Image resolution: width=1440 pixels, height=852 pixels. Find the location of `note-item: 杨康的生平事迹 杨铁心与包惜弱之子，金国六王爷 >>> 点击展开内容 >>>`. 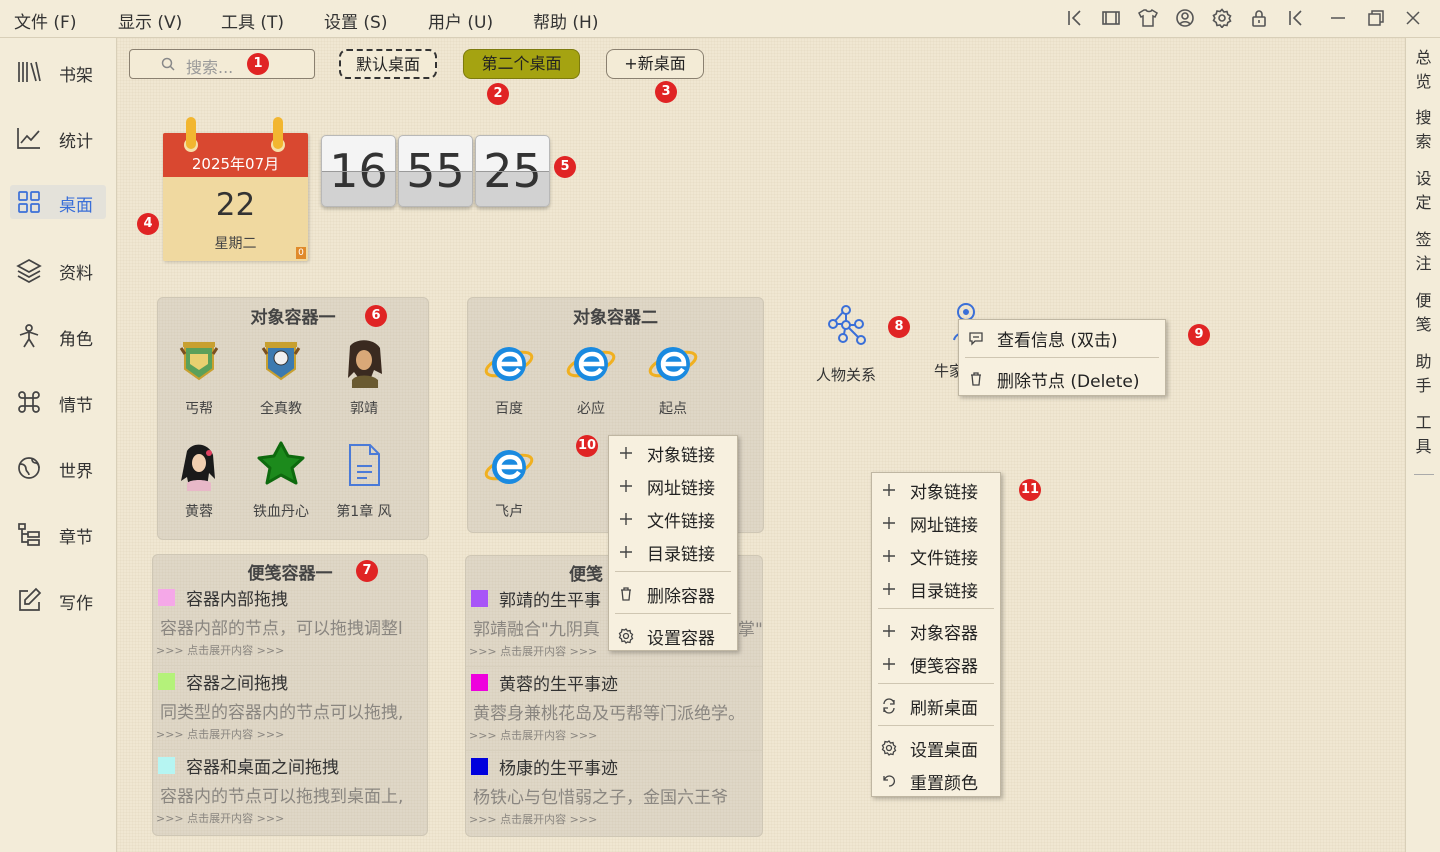

note-item: 杨康的生平事迹 杨铁心与包惜弱之子，金国六王爷 >>> 点击展开内容 >>> is located at coordinates (614, 795).